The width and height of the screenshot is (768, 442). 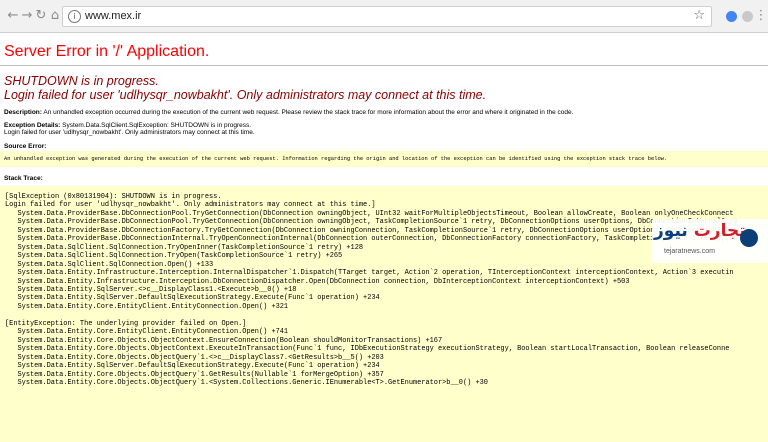 What do you see at coordinates (387, 16) in the screenshot?
I see `address-bar: i www.mex.ir ☆` at bounding box center [387, 16].